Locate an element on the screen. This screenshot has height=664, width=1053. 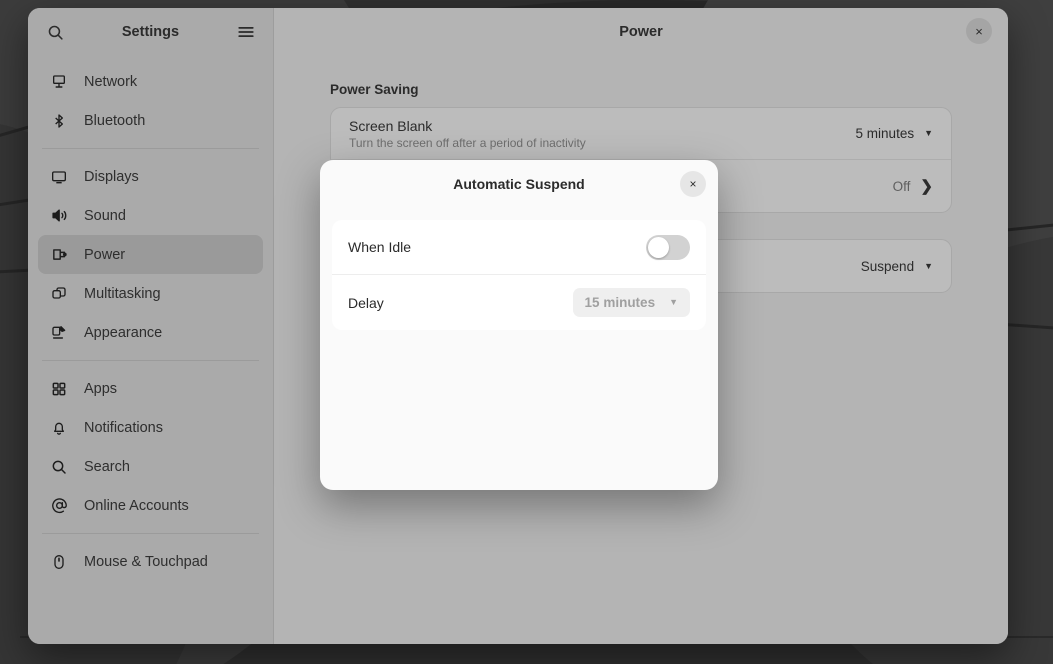
content-header: Power × is located at coordinates (641, 32).